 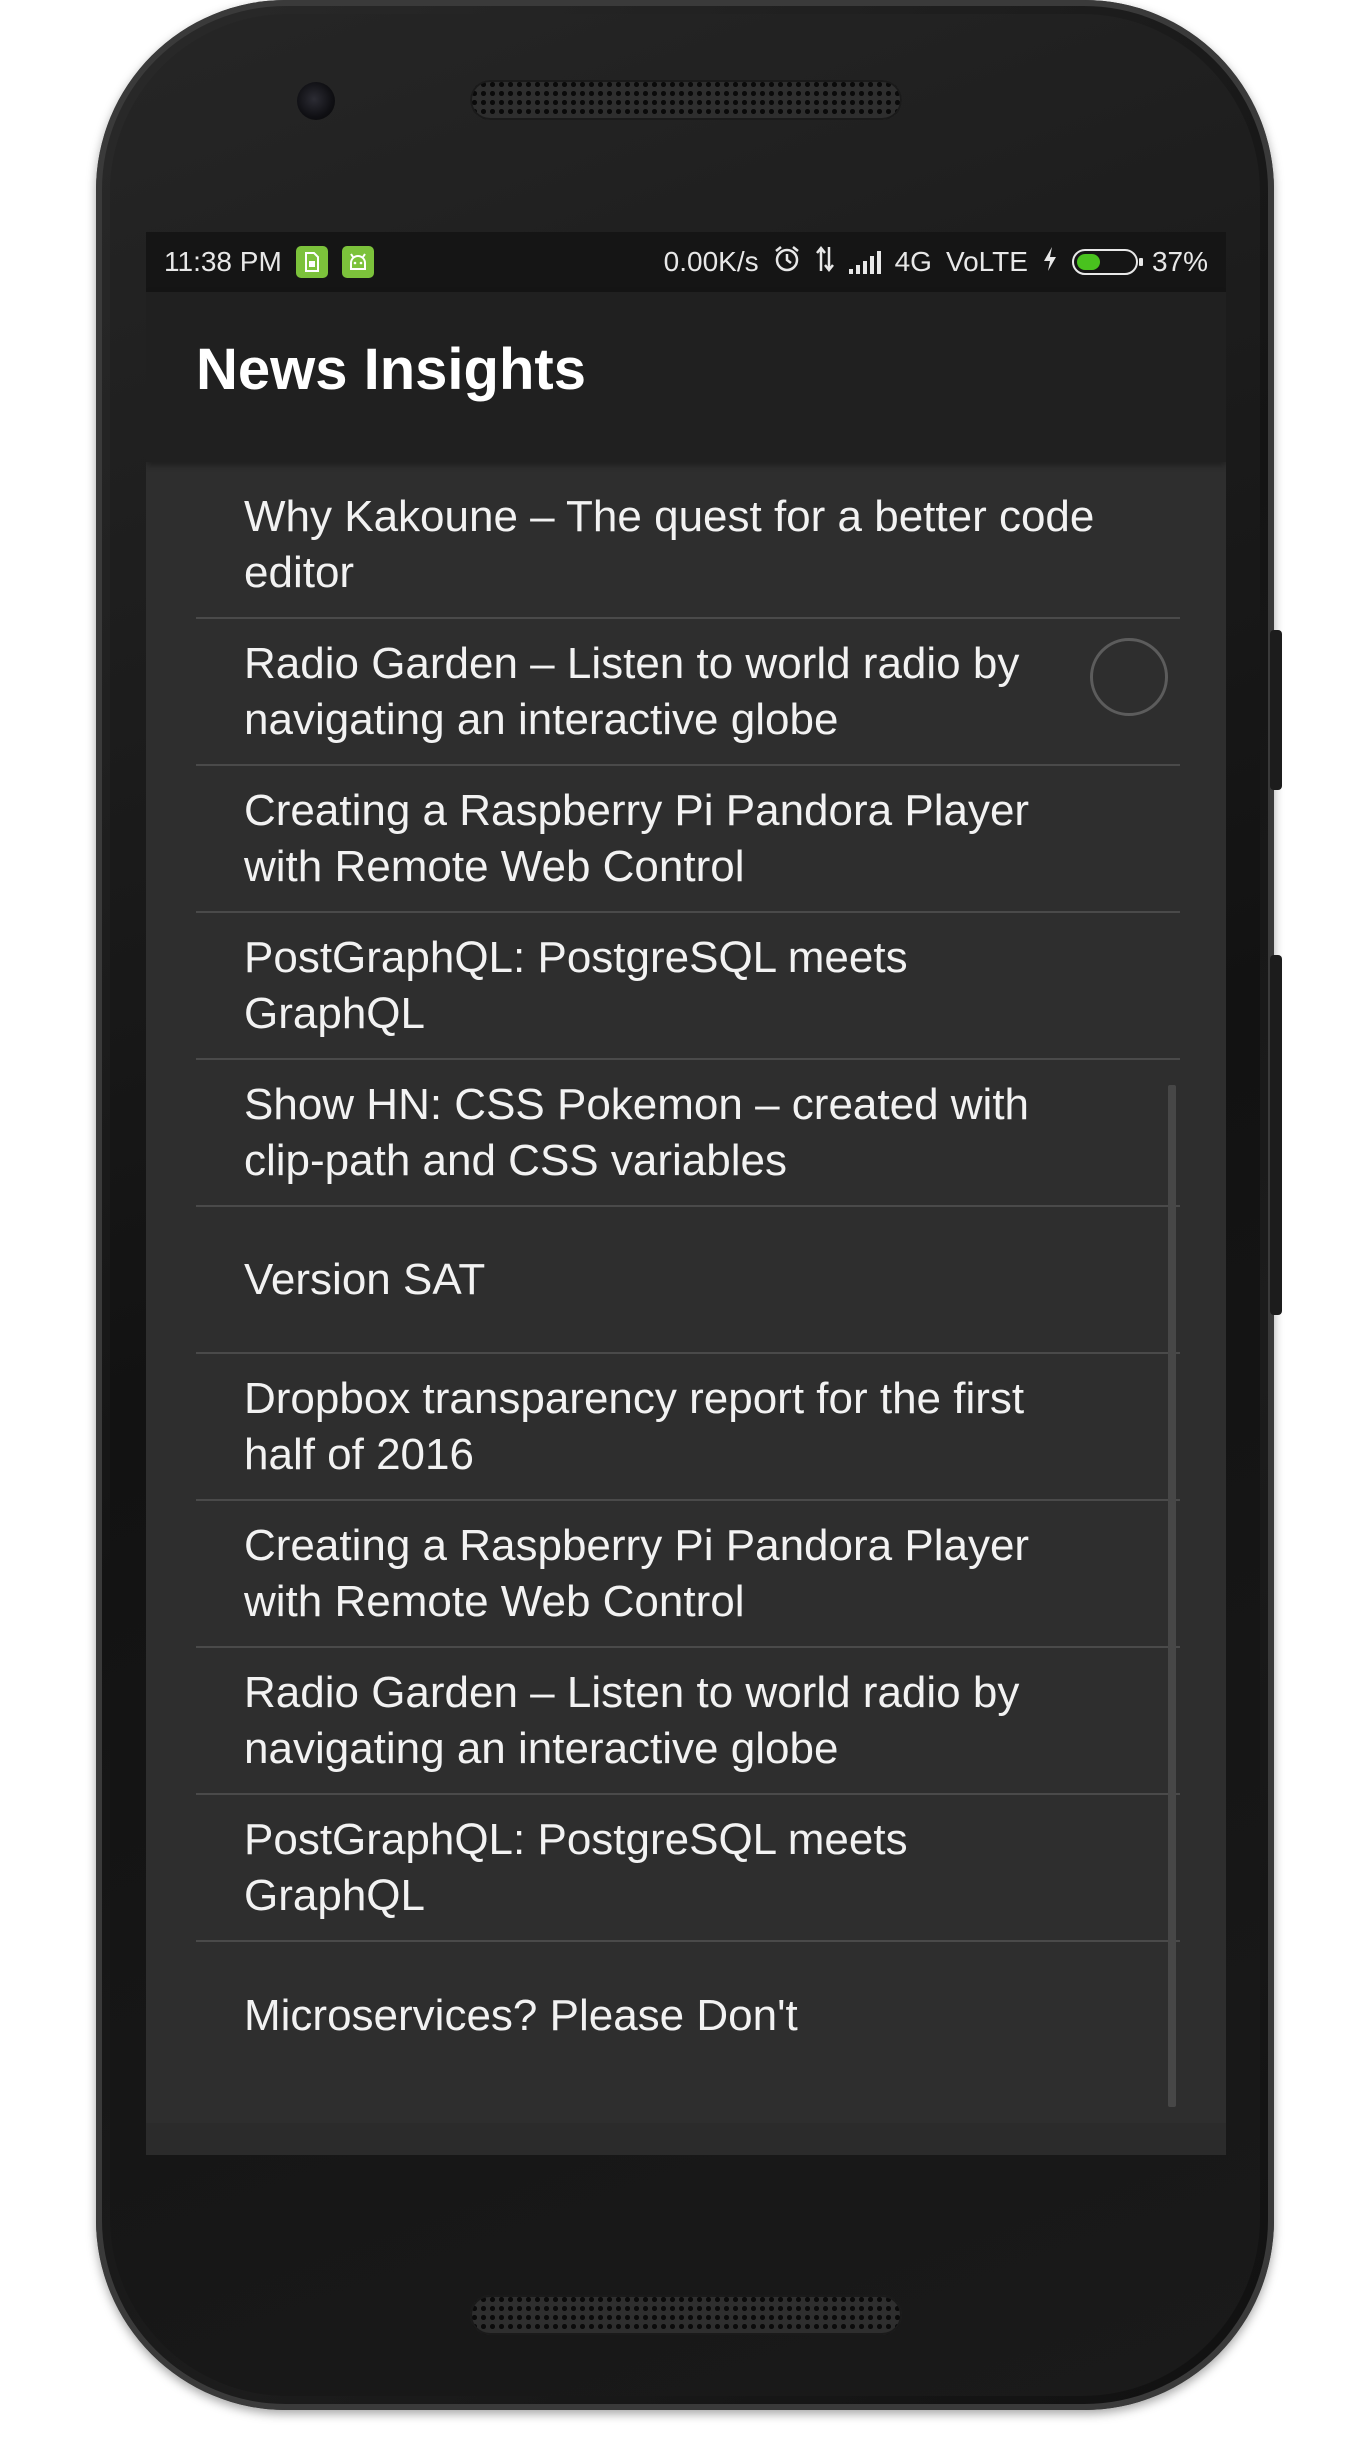 What do you see at coordinates (913, 261) in the screenshot?
I see `network-type: 4G` at bounding box center [913, 261].